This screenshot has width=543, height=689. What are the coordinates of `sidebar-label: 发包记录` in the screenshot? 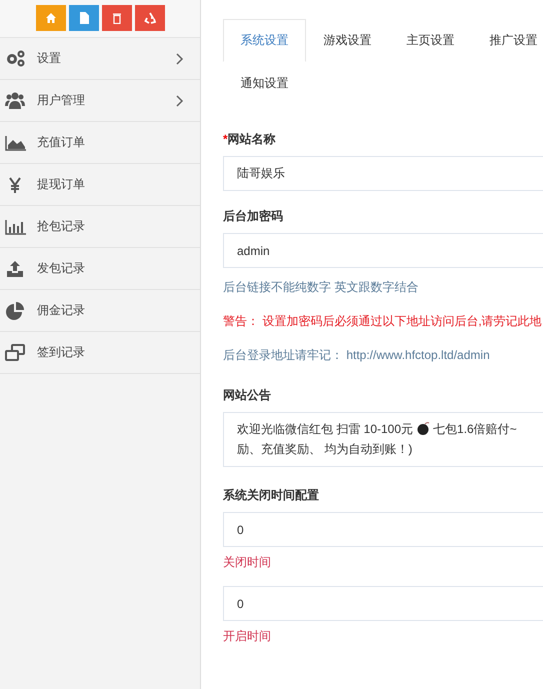 It's located at (61, 268).